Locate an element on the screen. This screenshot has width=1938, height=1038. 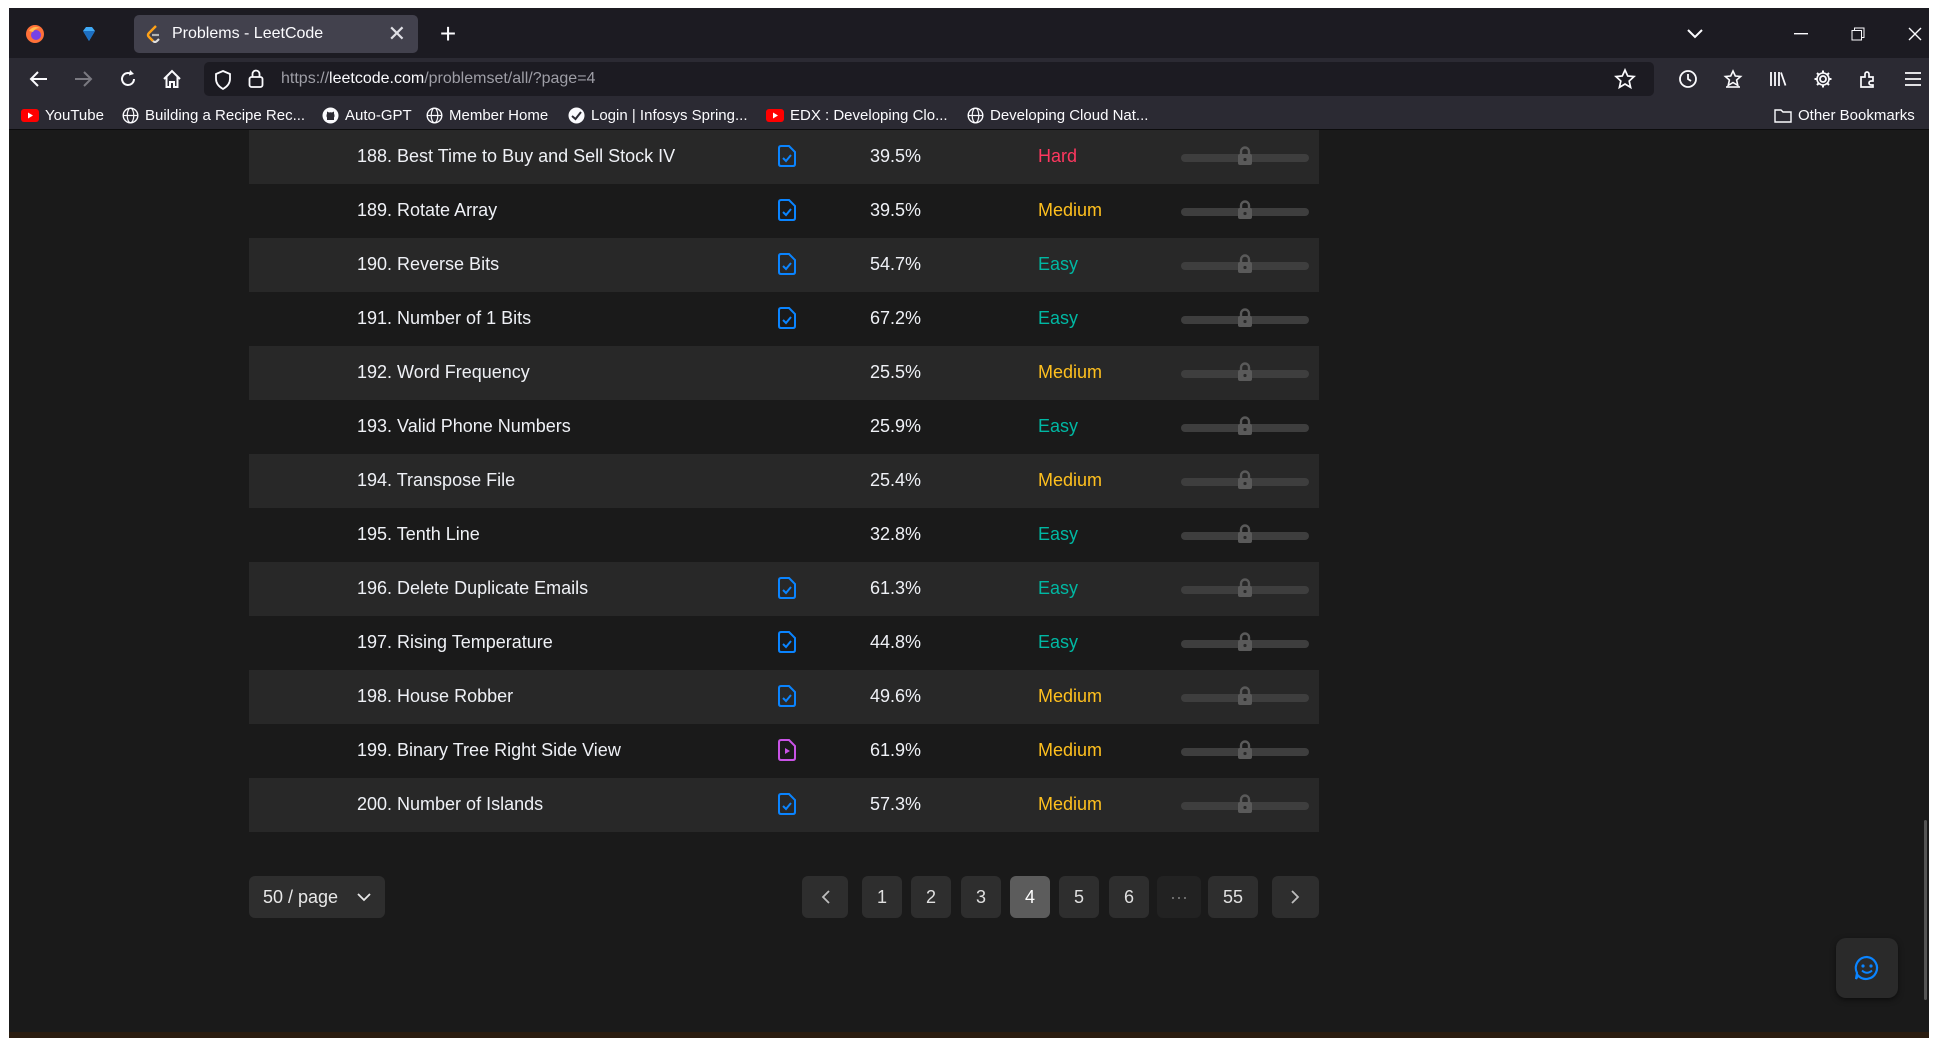
bookmark-youtube: YouTube is located at coordinates (62, 115).